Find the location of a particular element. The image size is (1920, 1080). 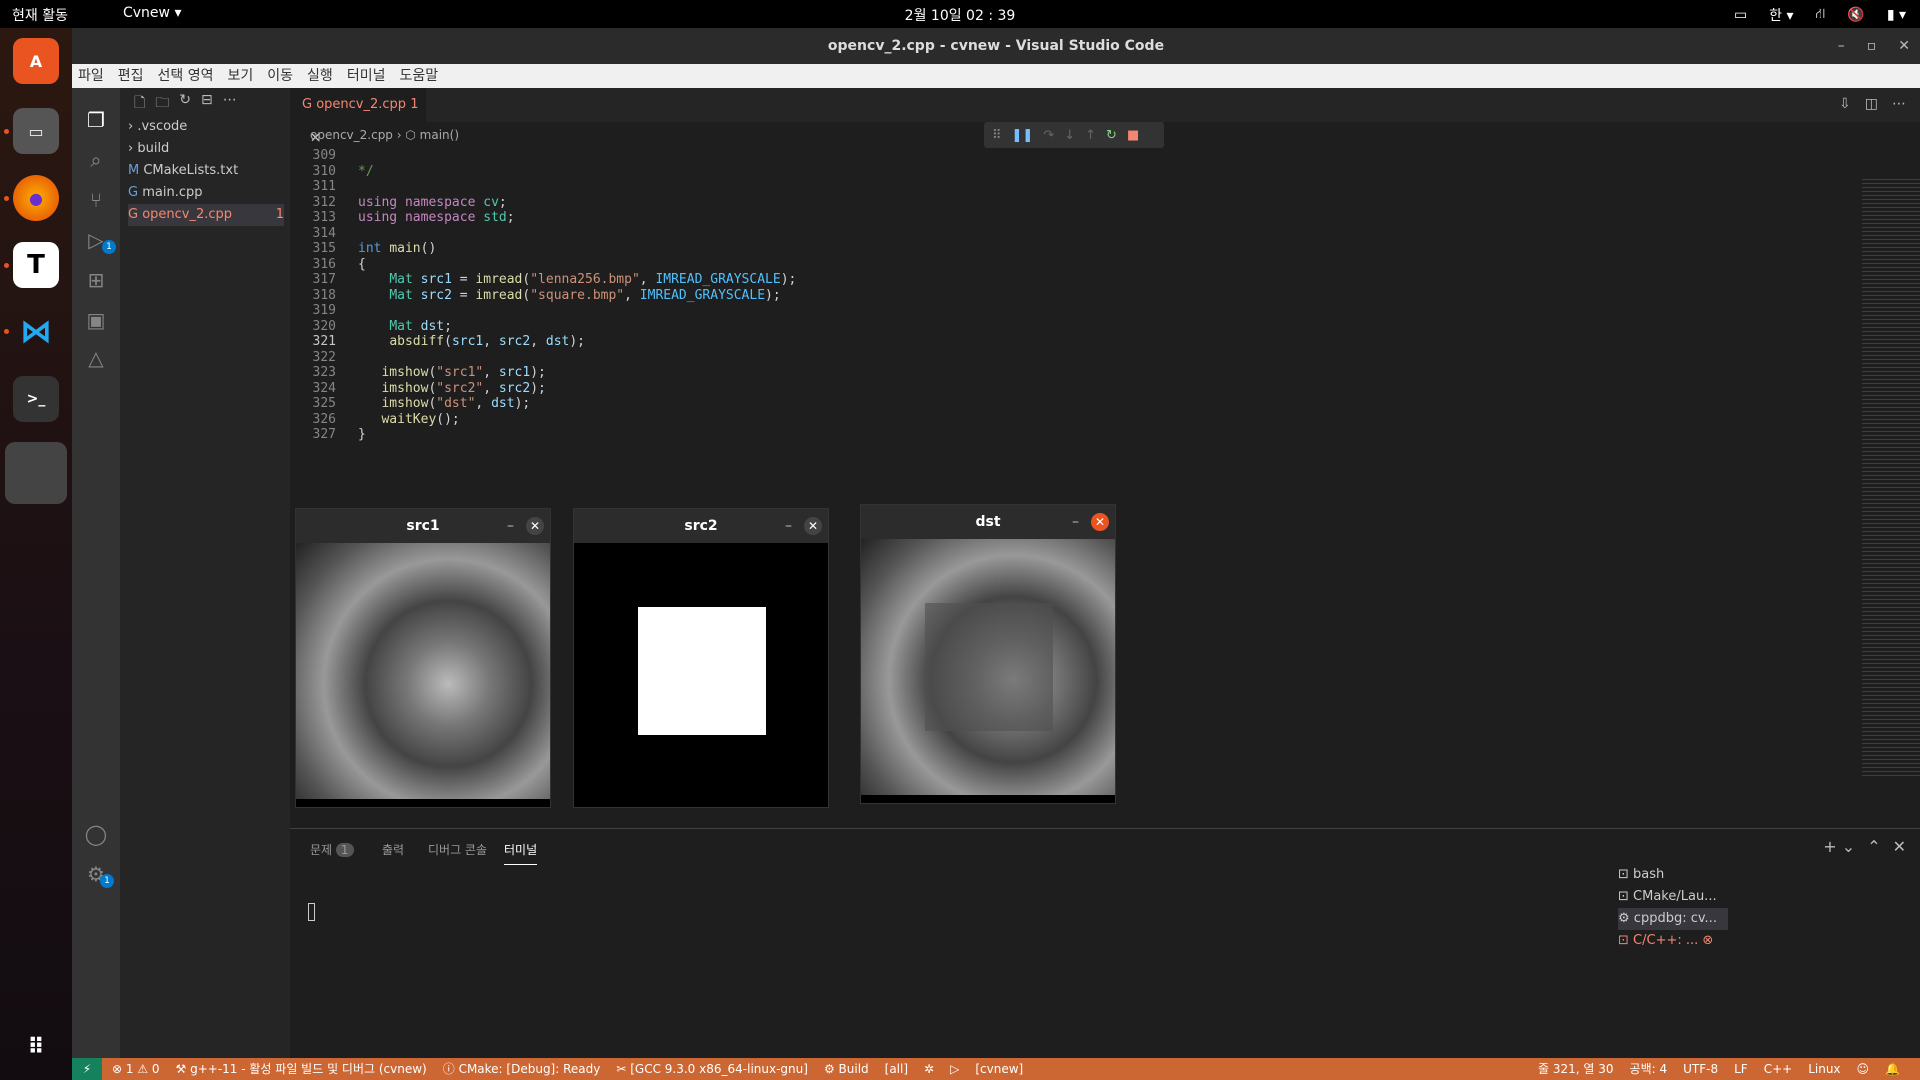

task-status: ⚒ g++-11 - 활성 파일 빌드 및 디버그 (cvnew) is located at coordinates (301, 1069).